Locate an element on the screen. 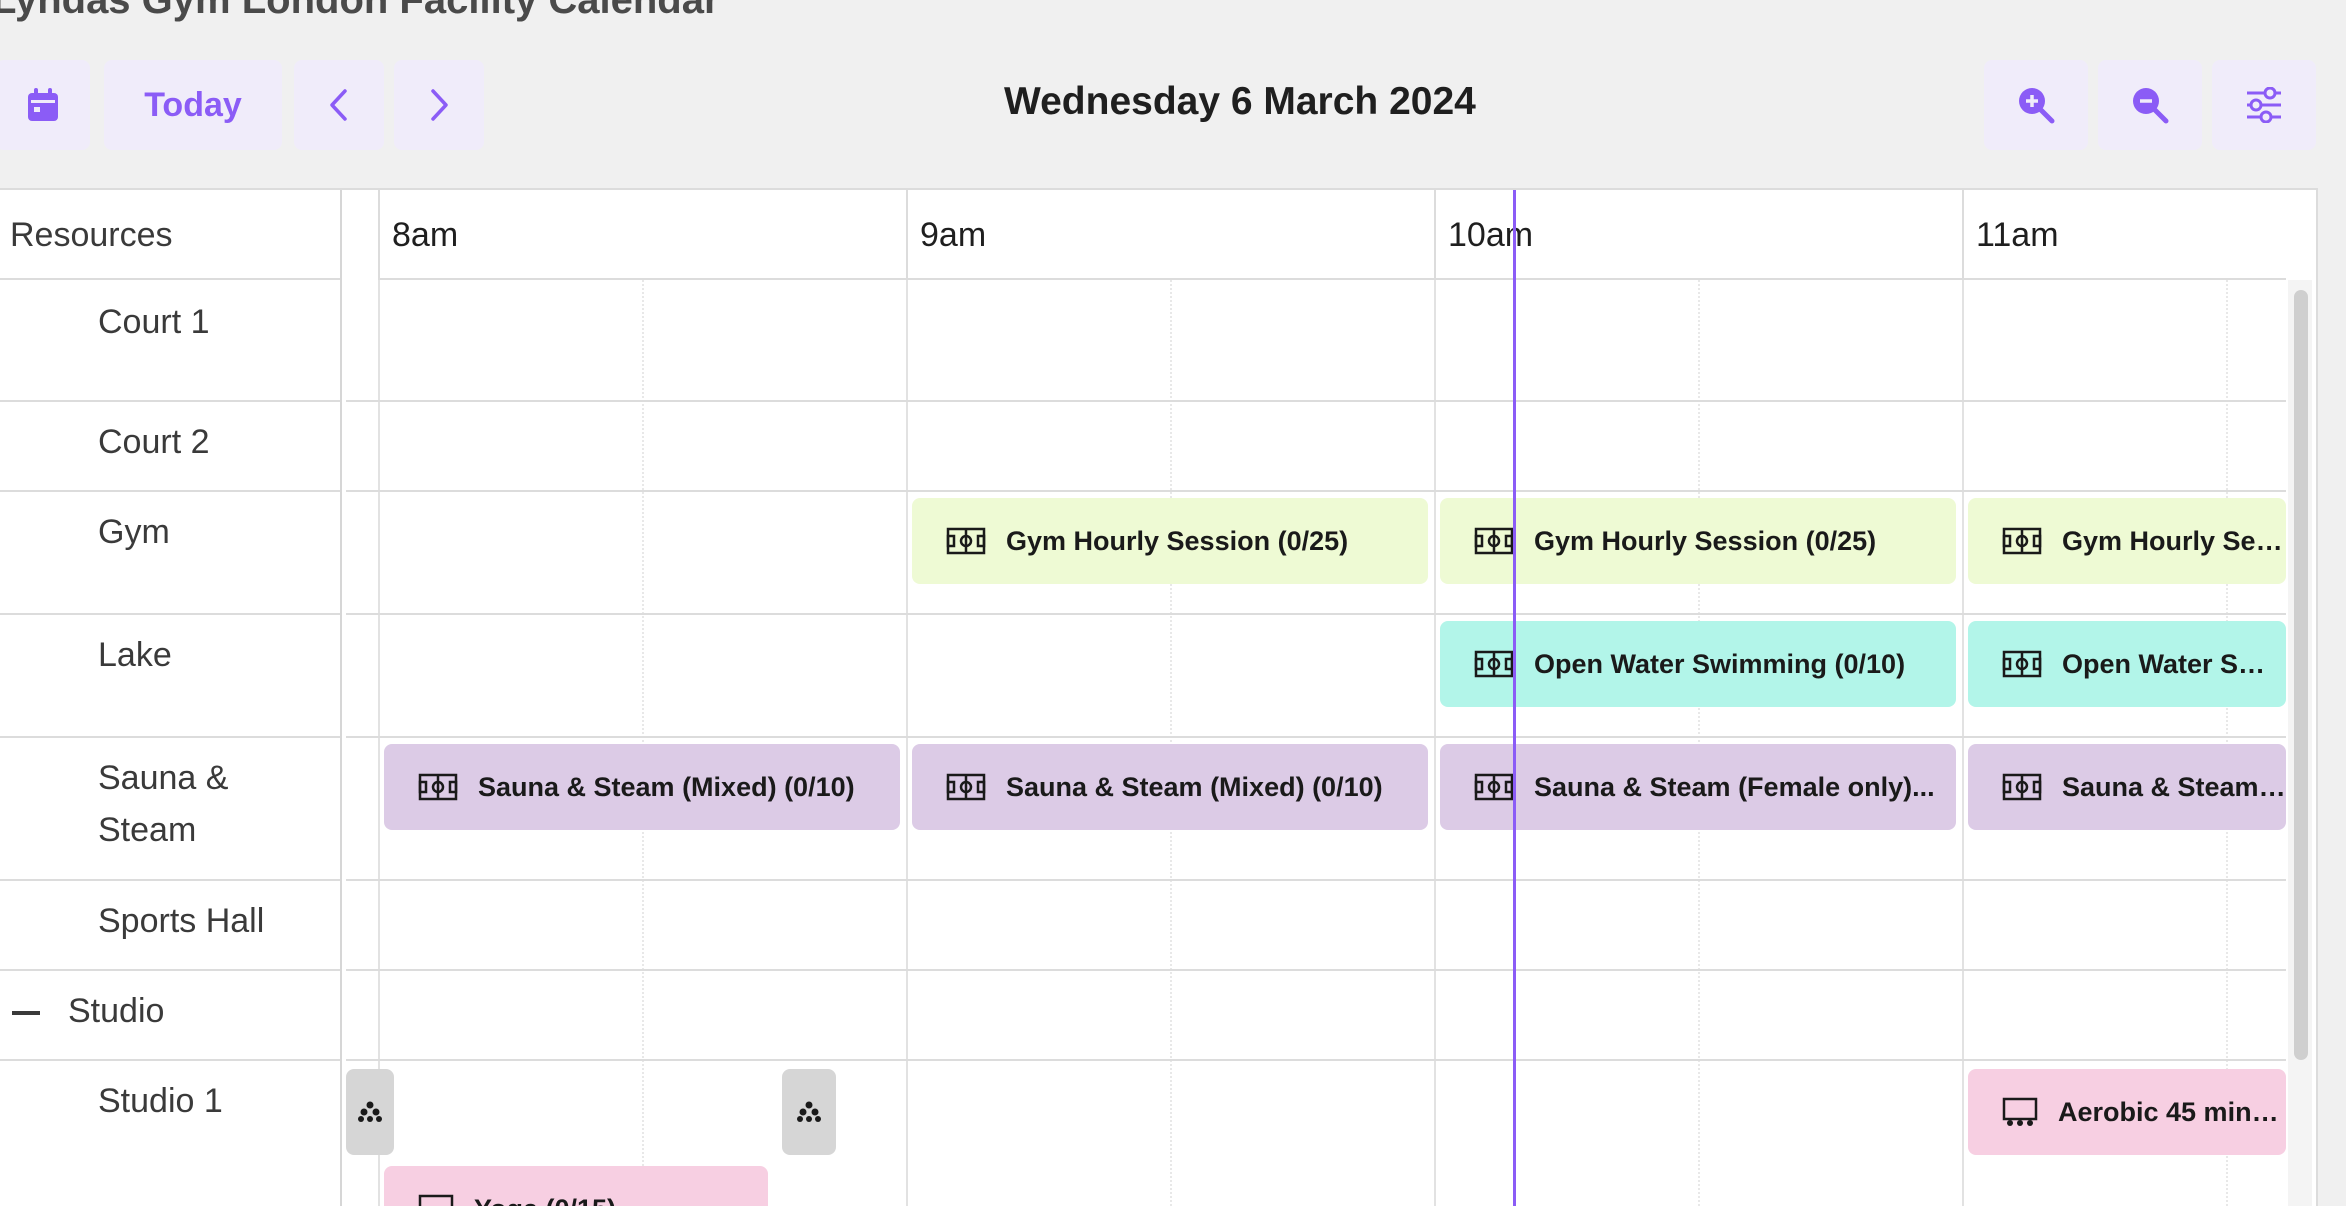 The image size is (2346, 1206). scrollbar-thumb is located at coordinates (2301, 675).